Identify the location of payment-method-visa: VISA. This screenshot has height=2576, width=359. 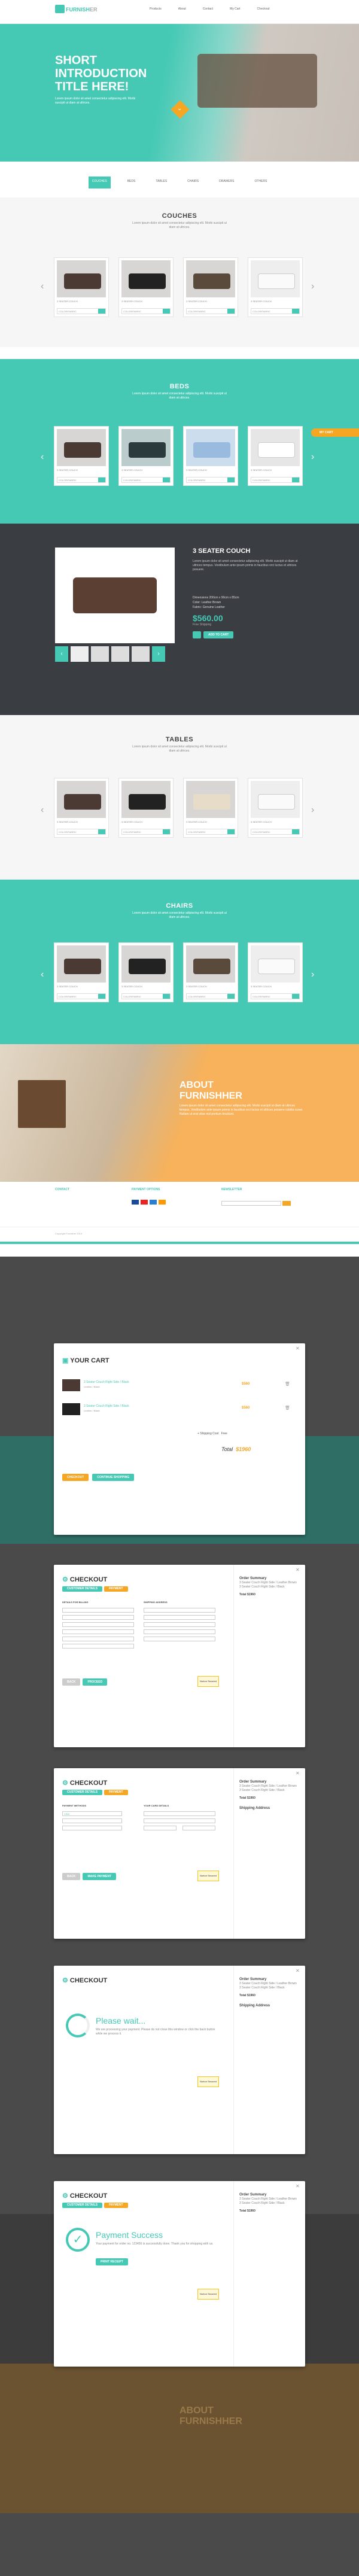
(92, 1814).